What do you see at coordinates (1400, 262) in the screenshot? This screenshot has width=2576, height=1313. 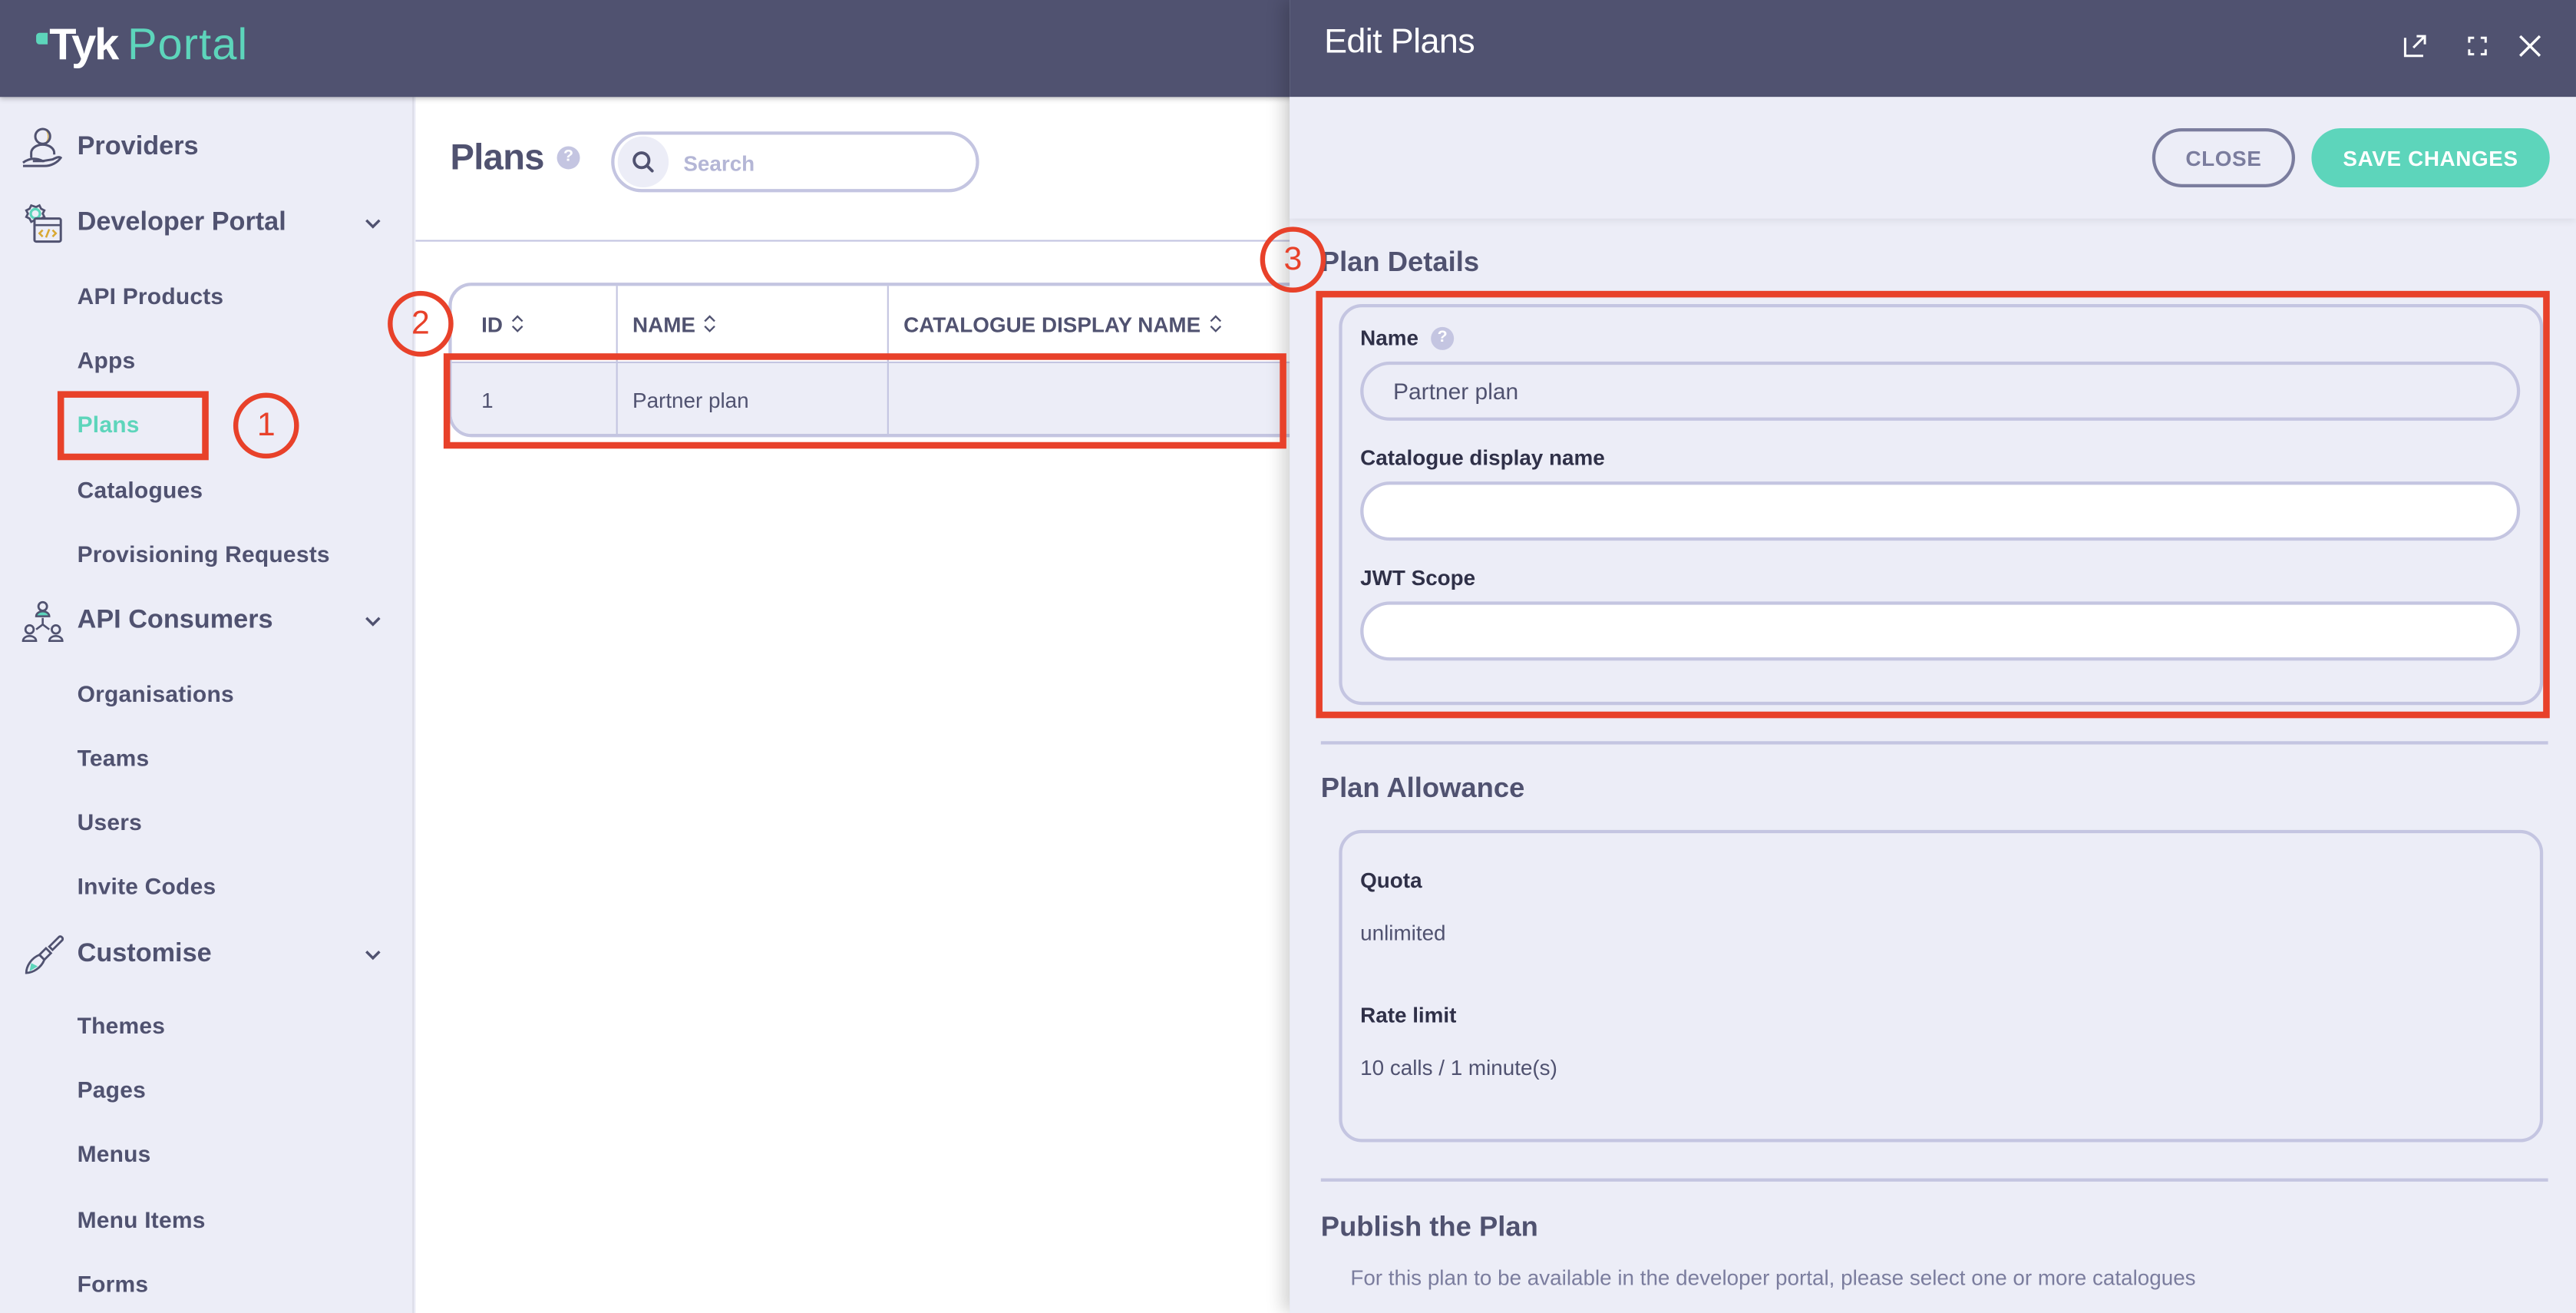 I see `plan-details-heading: Plan Details` at bounding box center [1400, 262].